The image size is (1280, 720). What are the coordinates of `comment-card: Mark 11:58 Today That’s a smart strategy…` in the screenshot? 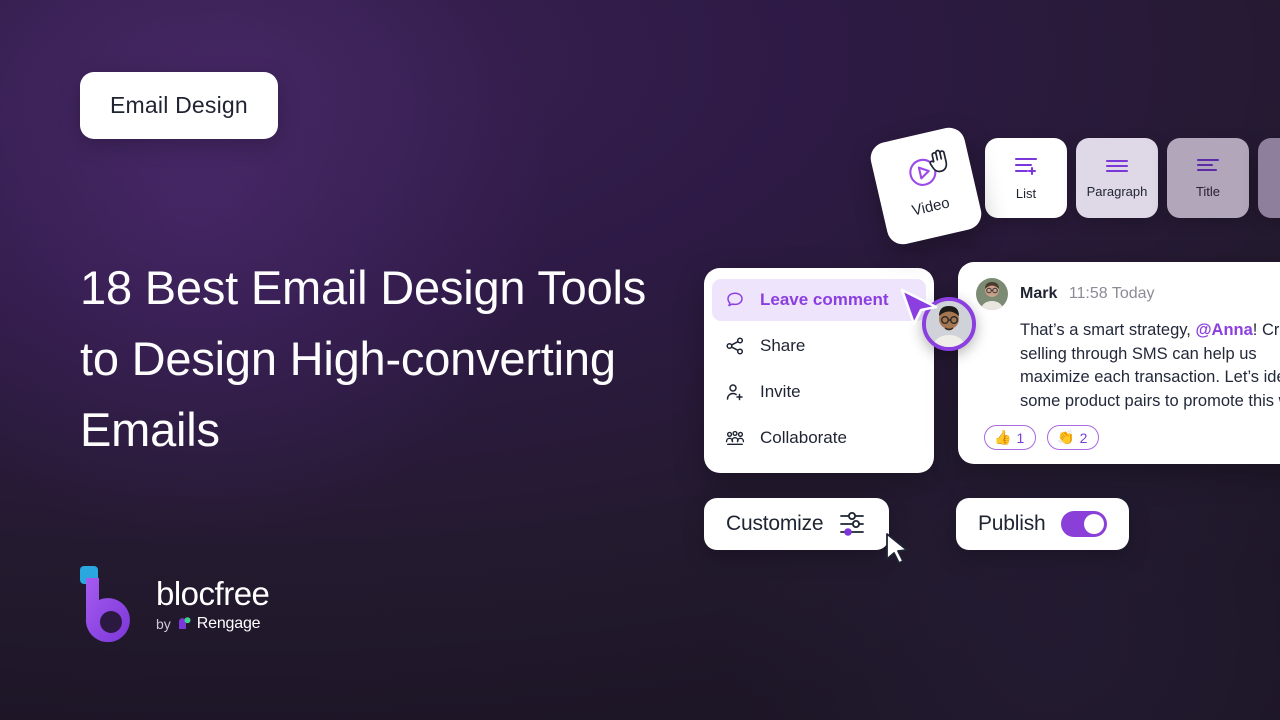 It's located at (1119, 363).